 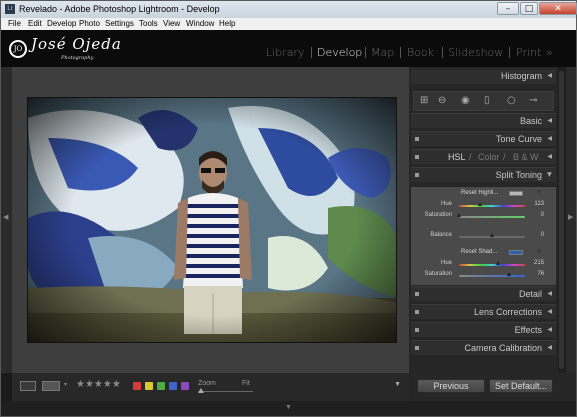 What do you see at coordinates (51, 386) in the screenshot?
I see `before-after-button` at bounding box center [51, 386].